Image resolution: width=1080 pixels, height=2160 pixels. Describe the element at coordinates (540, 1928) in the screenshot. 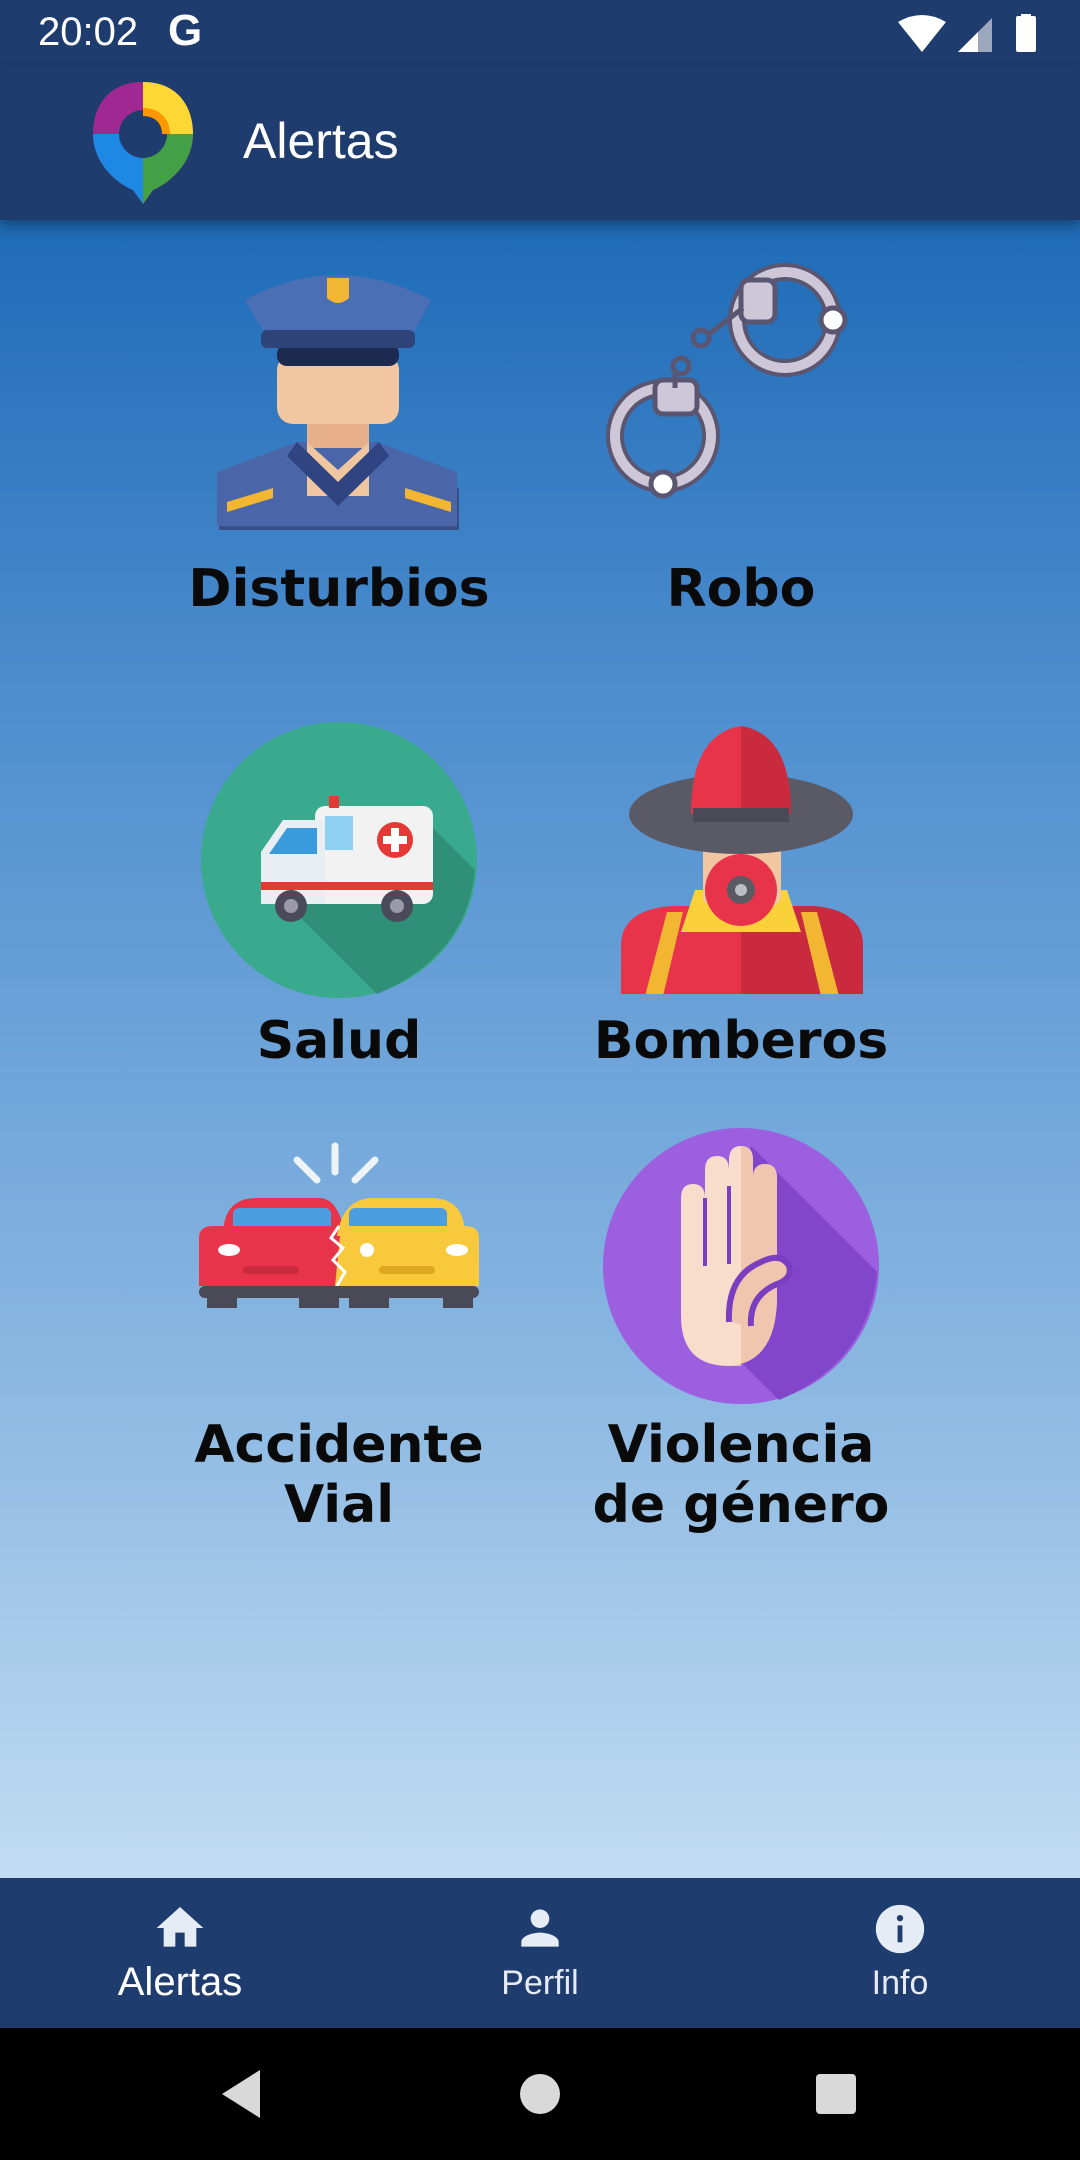

I see `person-icon` at that location.